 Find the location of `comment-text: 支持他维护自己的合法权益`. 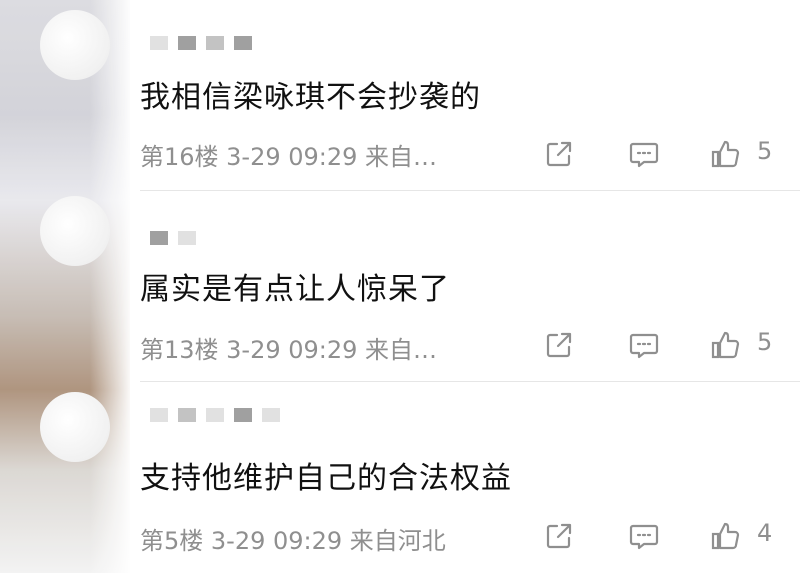

comment-text: 支持他维护自己的合法权益 is located at coordinates (326, 478).